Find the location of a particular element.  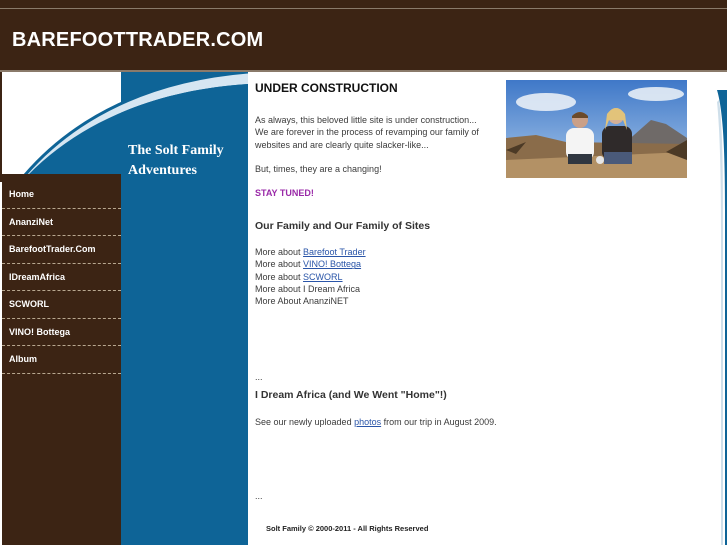

idreamafrica-heading: I Dream Africa (and We Went "Home"!) is located at coordinates (351, 395).